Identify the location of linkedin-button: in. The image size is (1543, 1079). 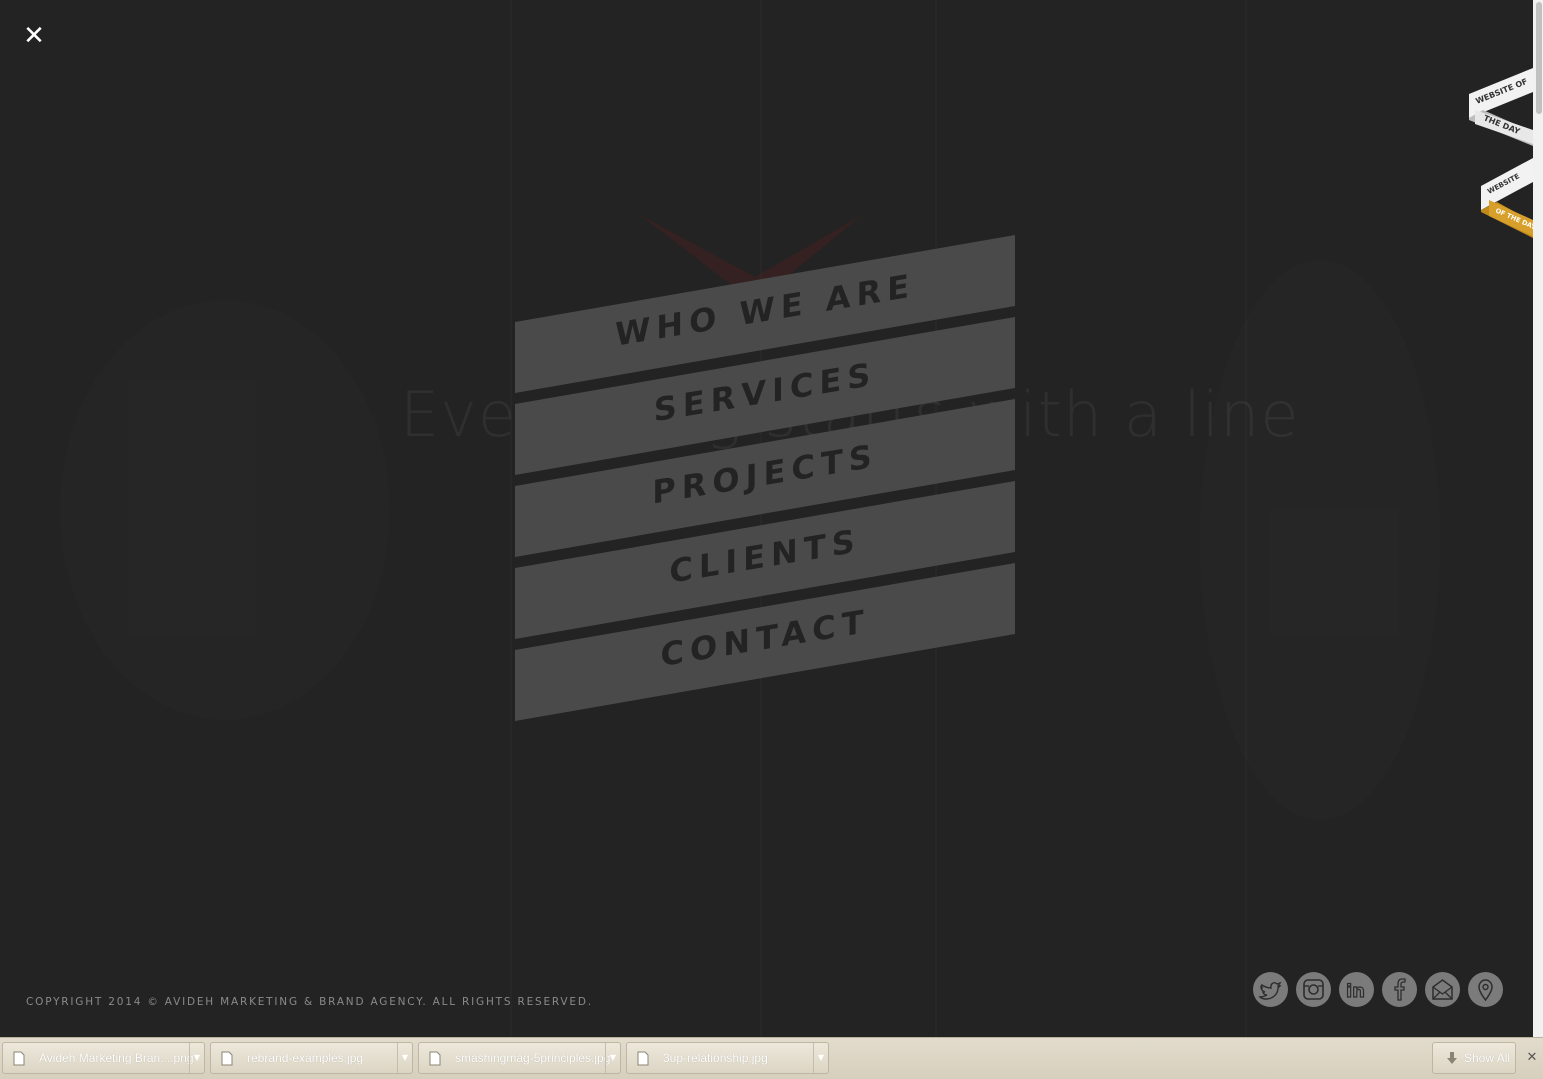
(1356, 989).